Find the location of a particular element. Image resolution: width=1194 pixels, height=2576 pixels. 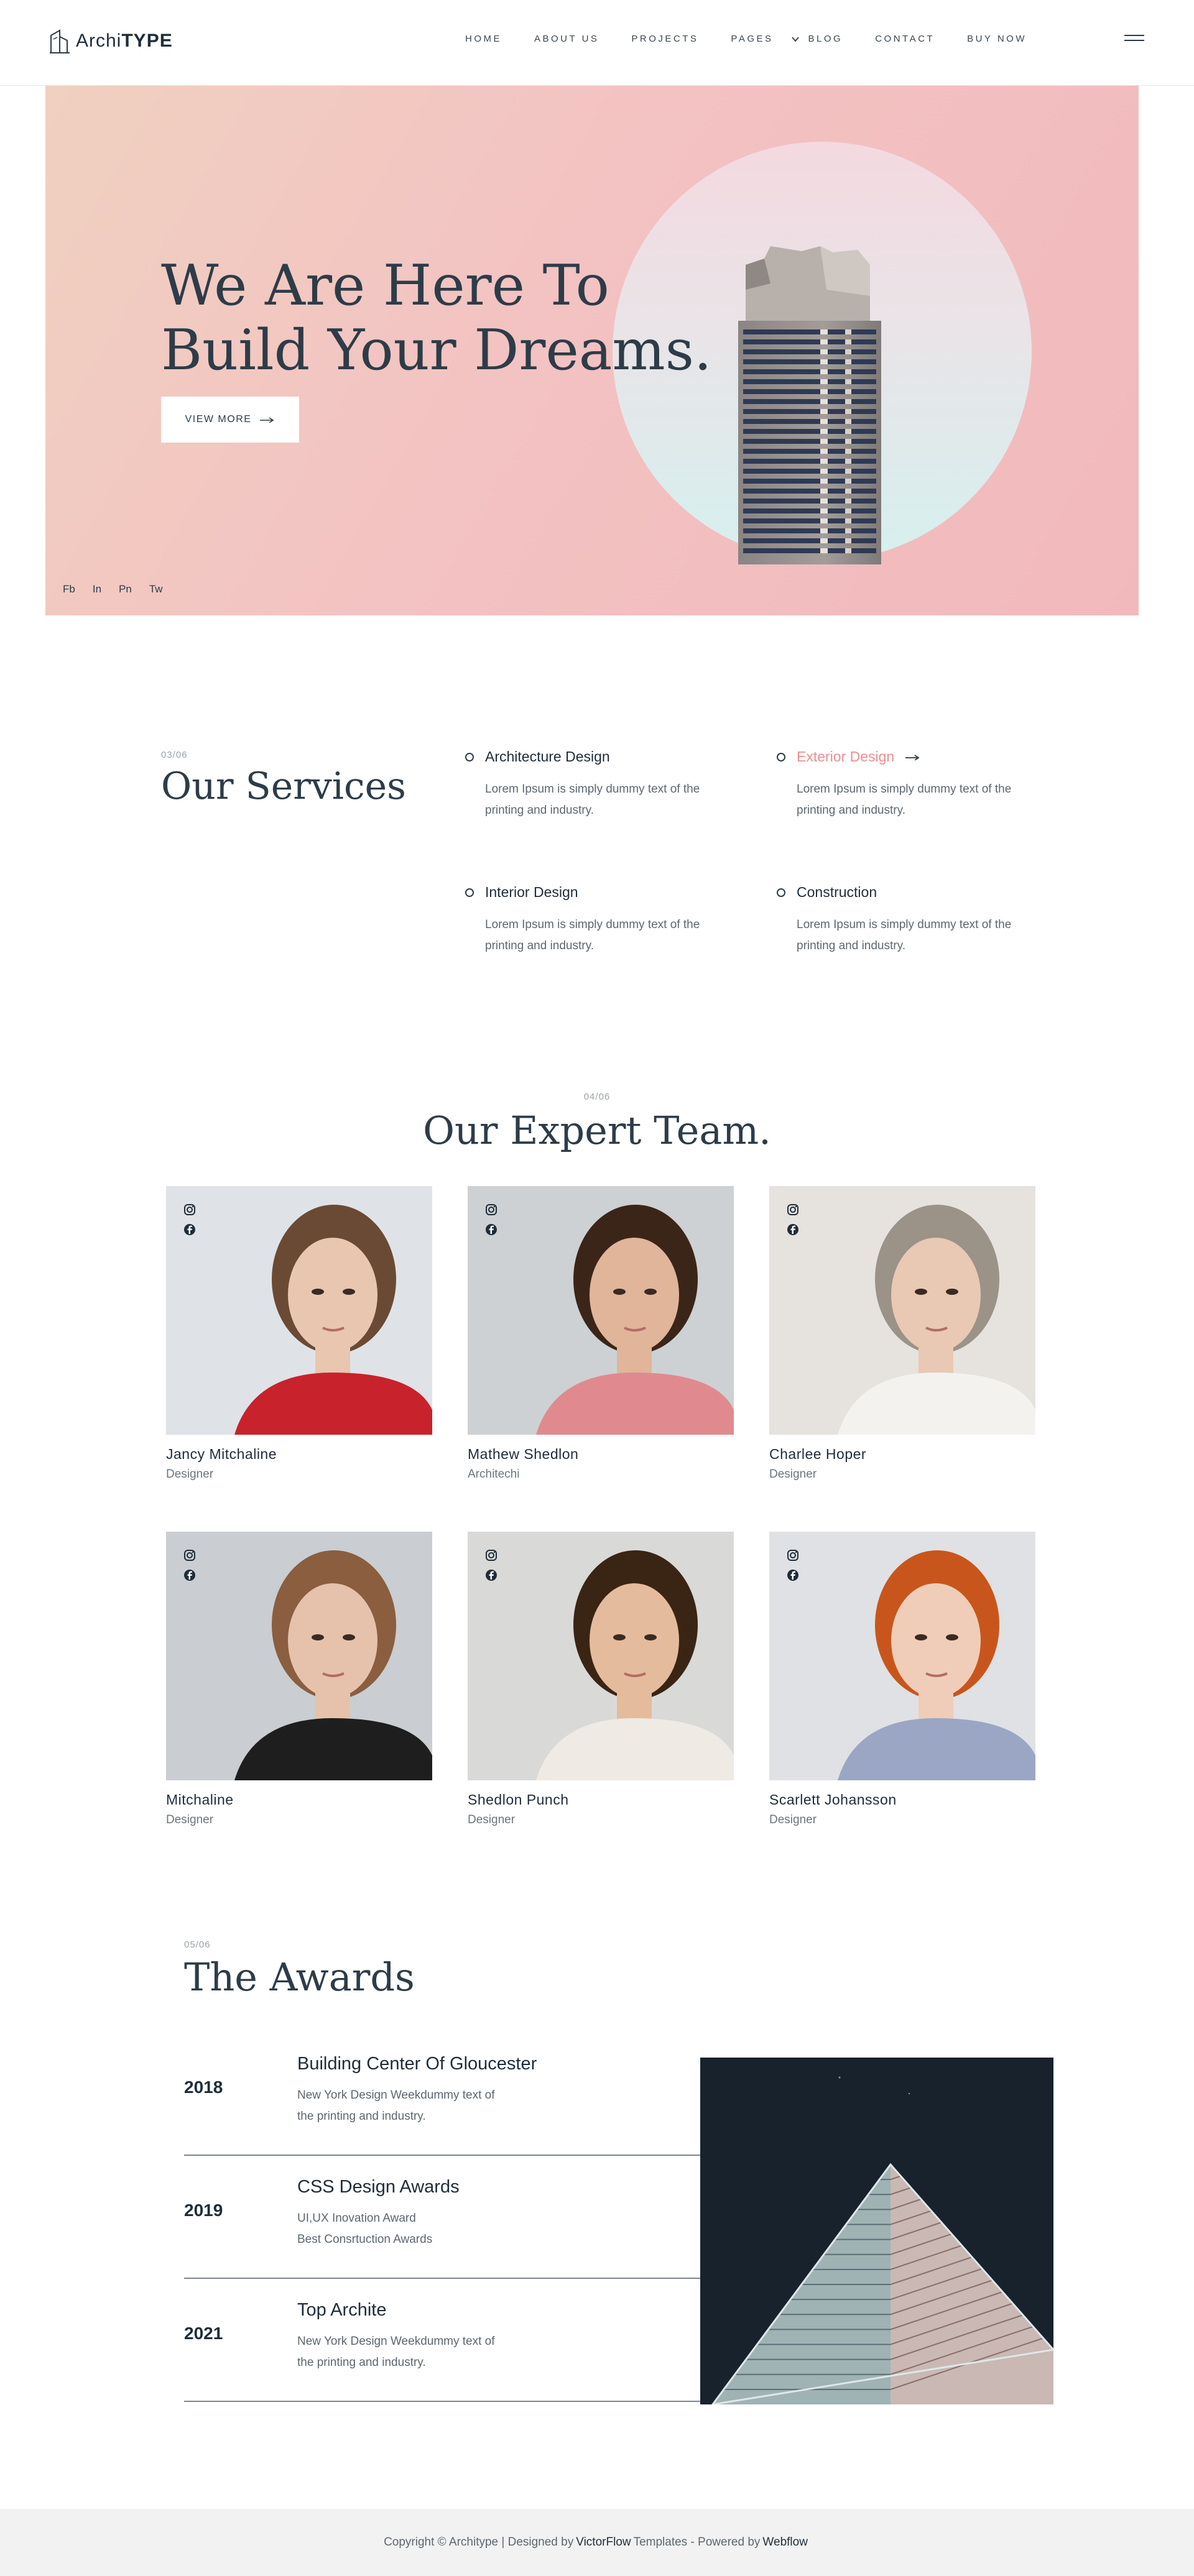

nav-projects: PROJECTS is located at coordinates (664, 39).